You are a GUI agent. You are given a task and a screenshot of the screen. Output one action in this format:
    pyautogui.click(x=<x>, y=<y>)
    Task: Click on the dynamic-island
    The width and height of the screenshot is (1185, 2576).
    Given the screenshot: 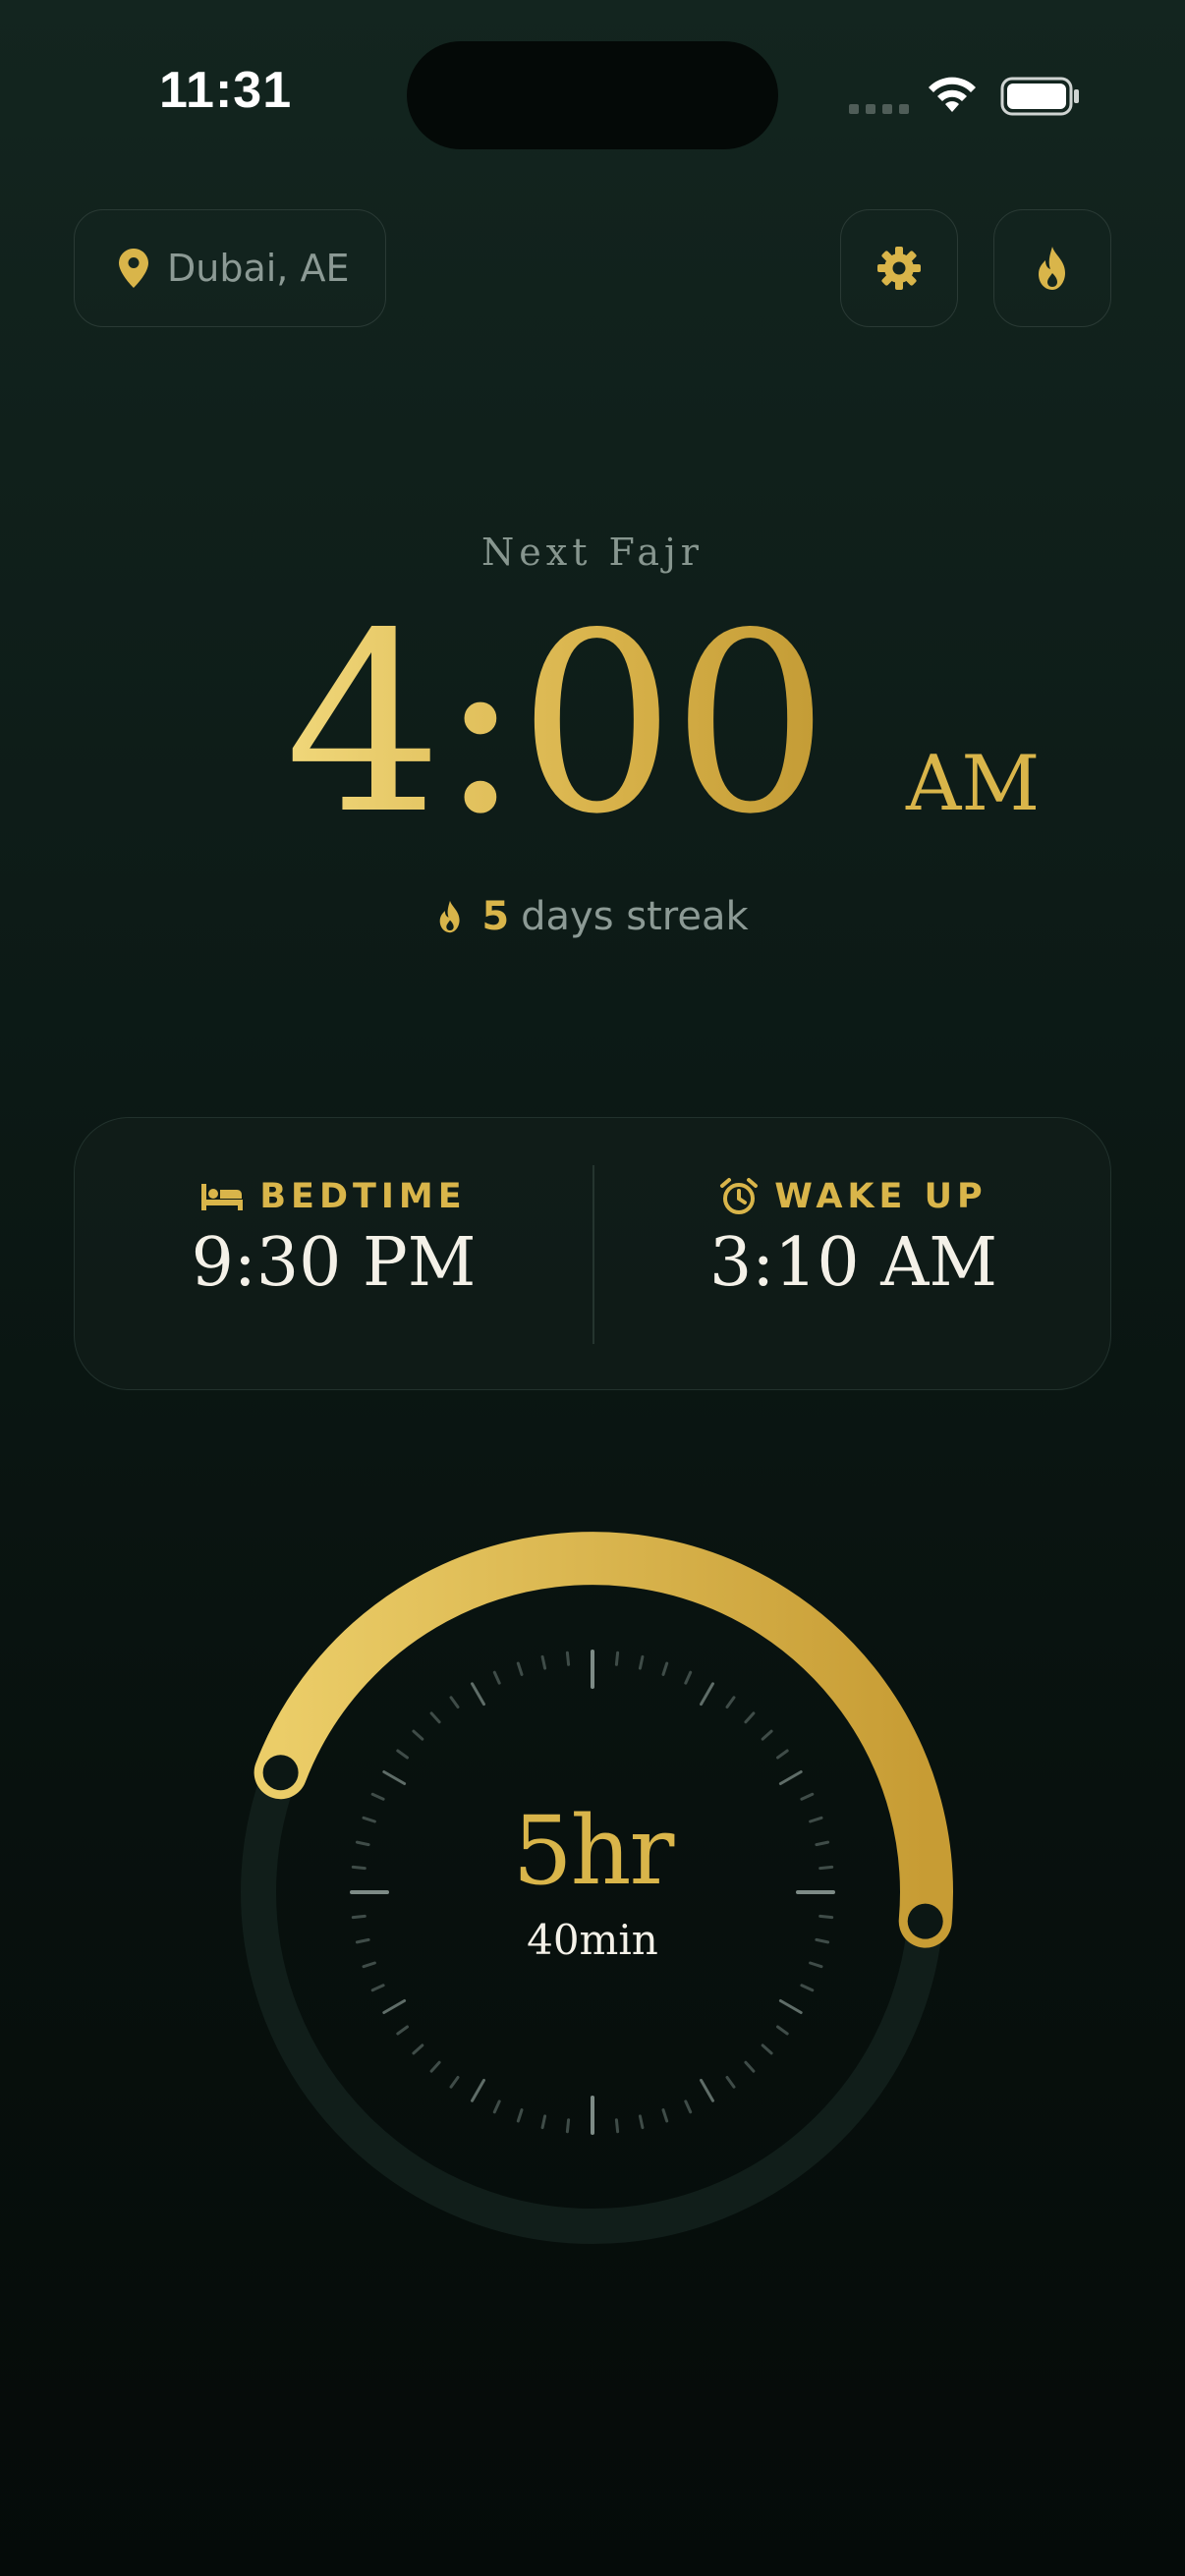 What is the action you would take?
    pyautogui.click(x=592, y=95)
    